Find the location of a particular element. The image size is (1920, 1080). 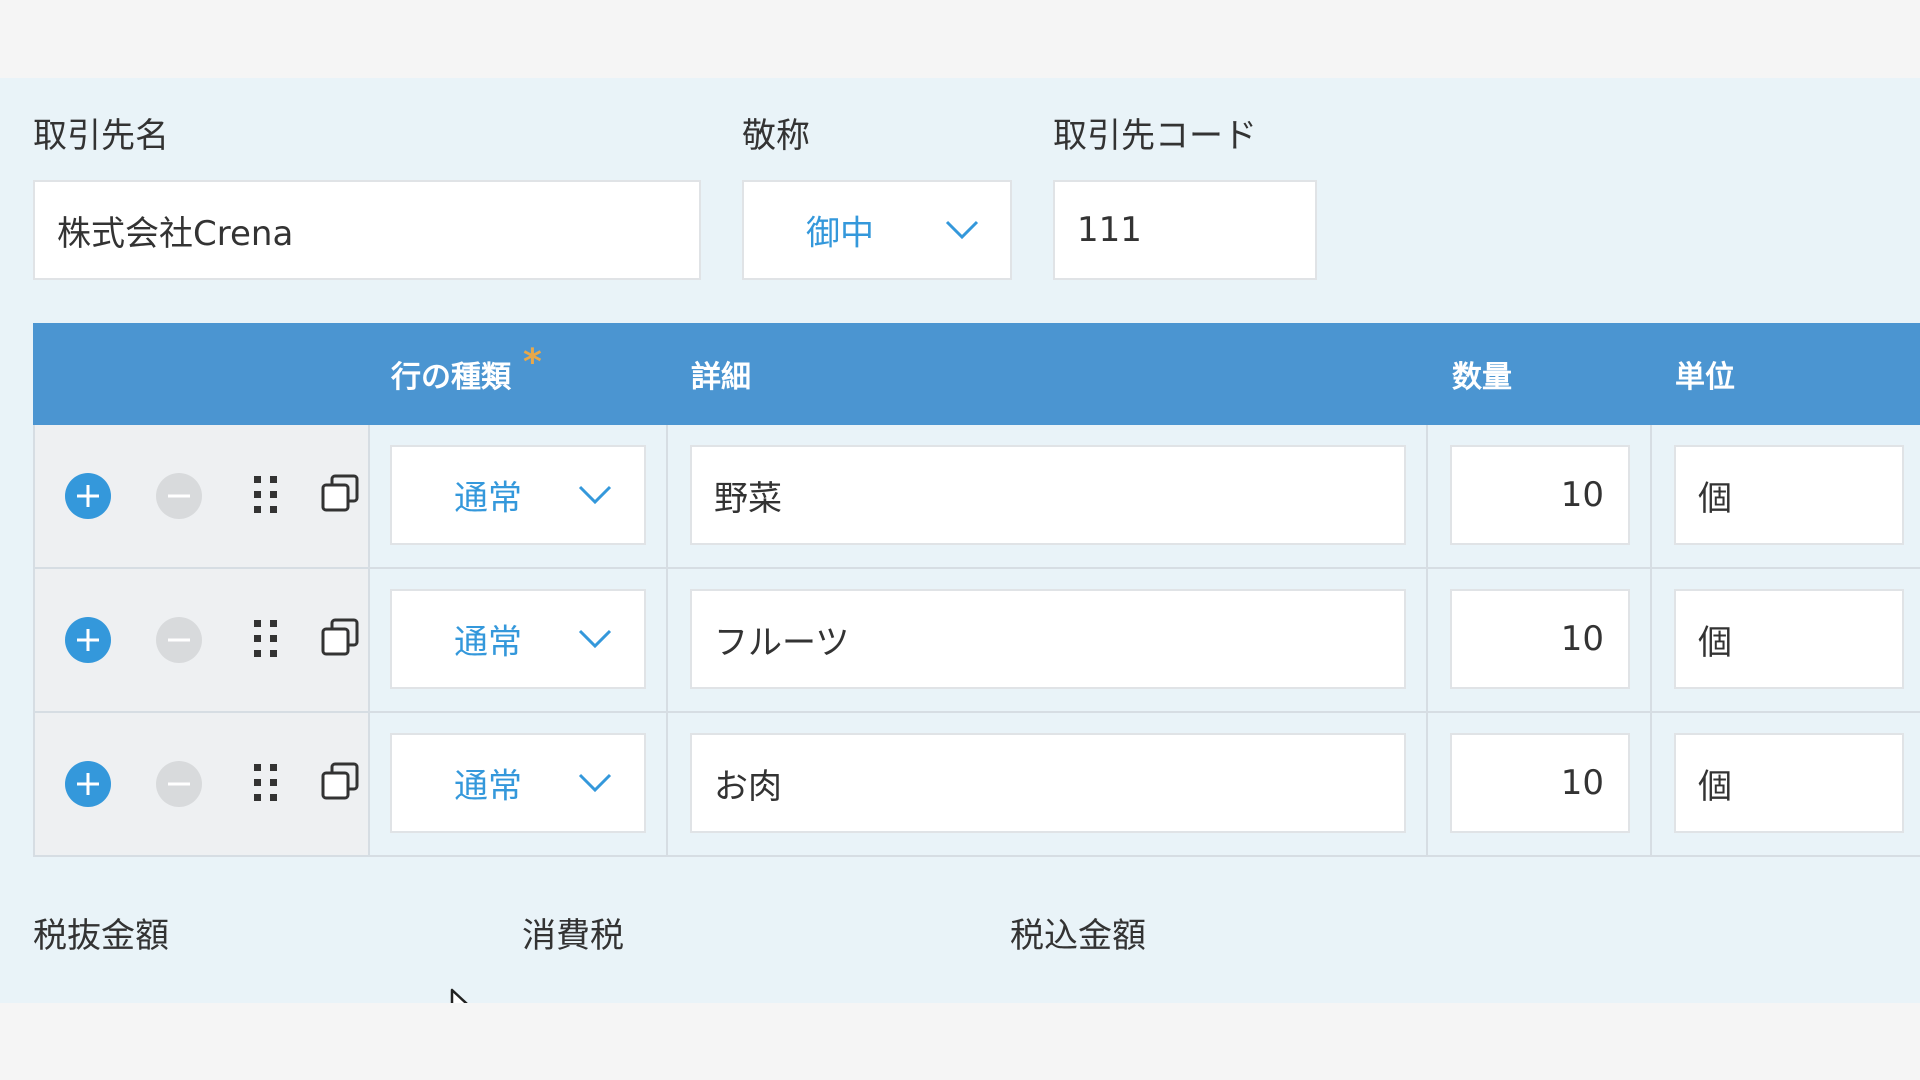

row-type-header-label: 行の種類 is located at coordinates (451, 377).